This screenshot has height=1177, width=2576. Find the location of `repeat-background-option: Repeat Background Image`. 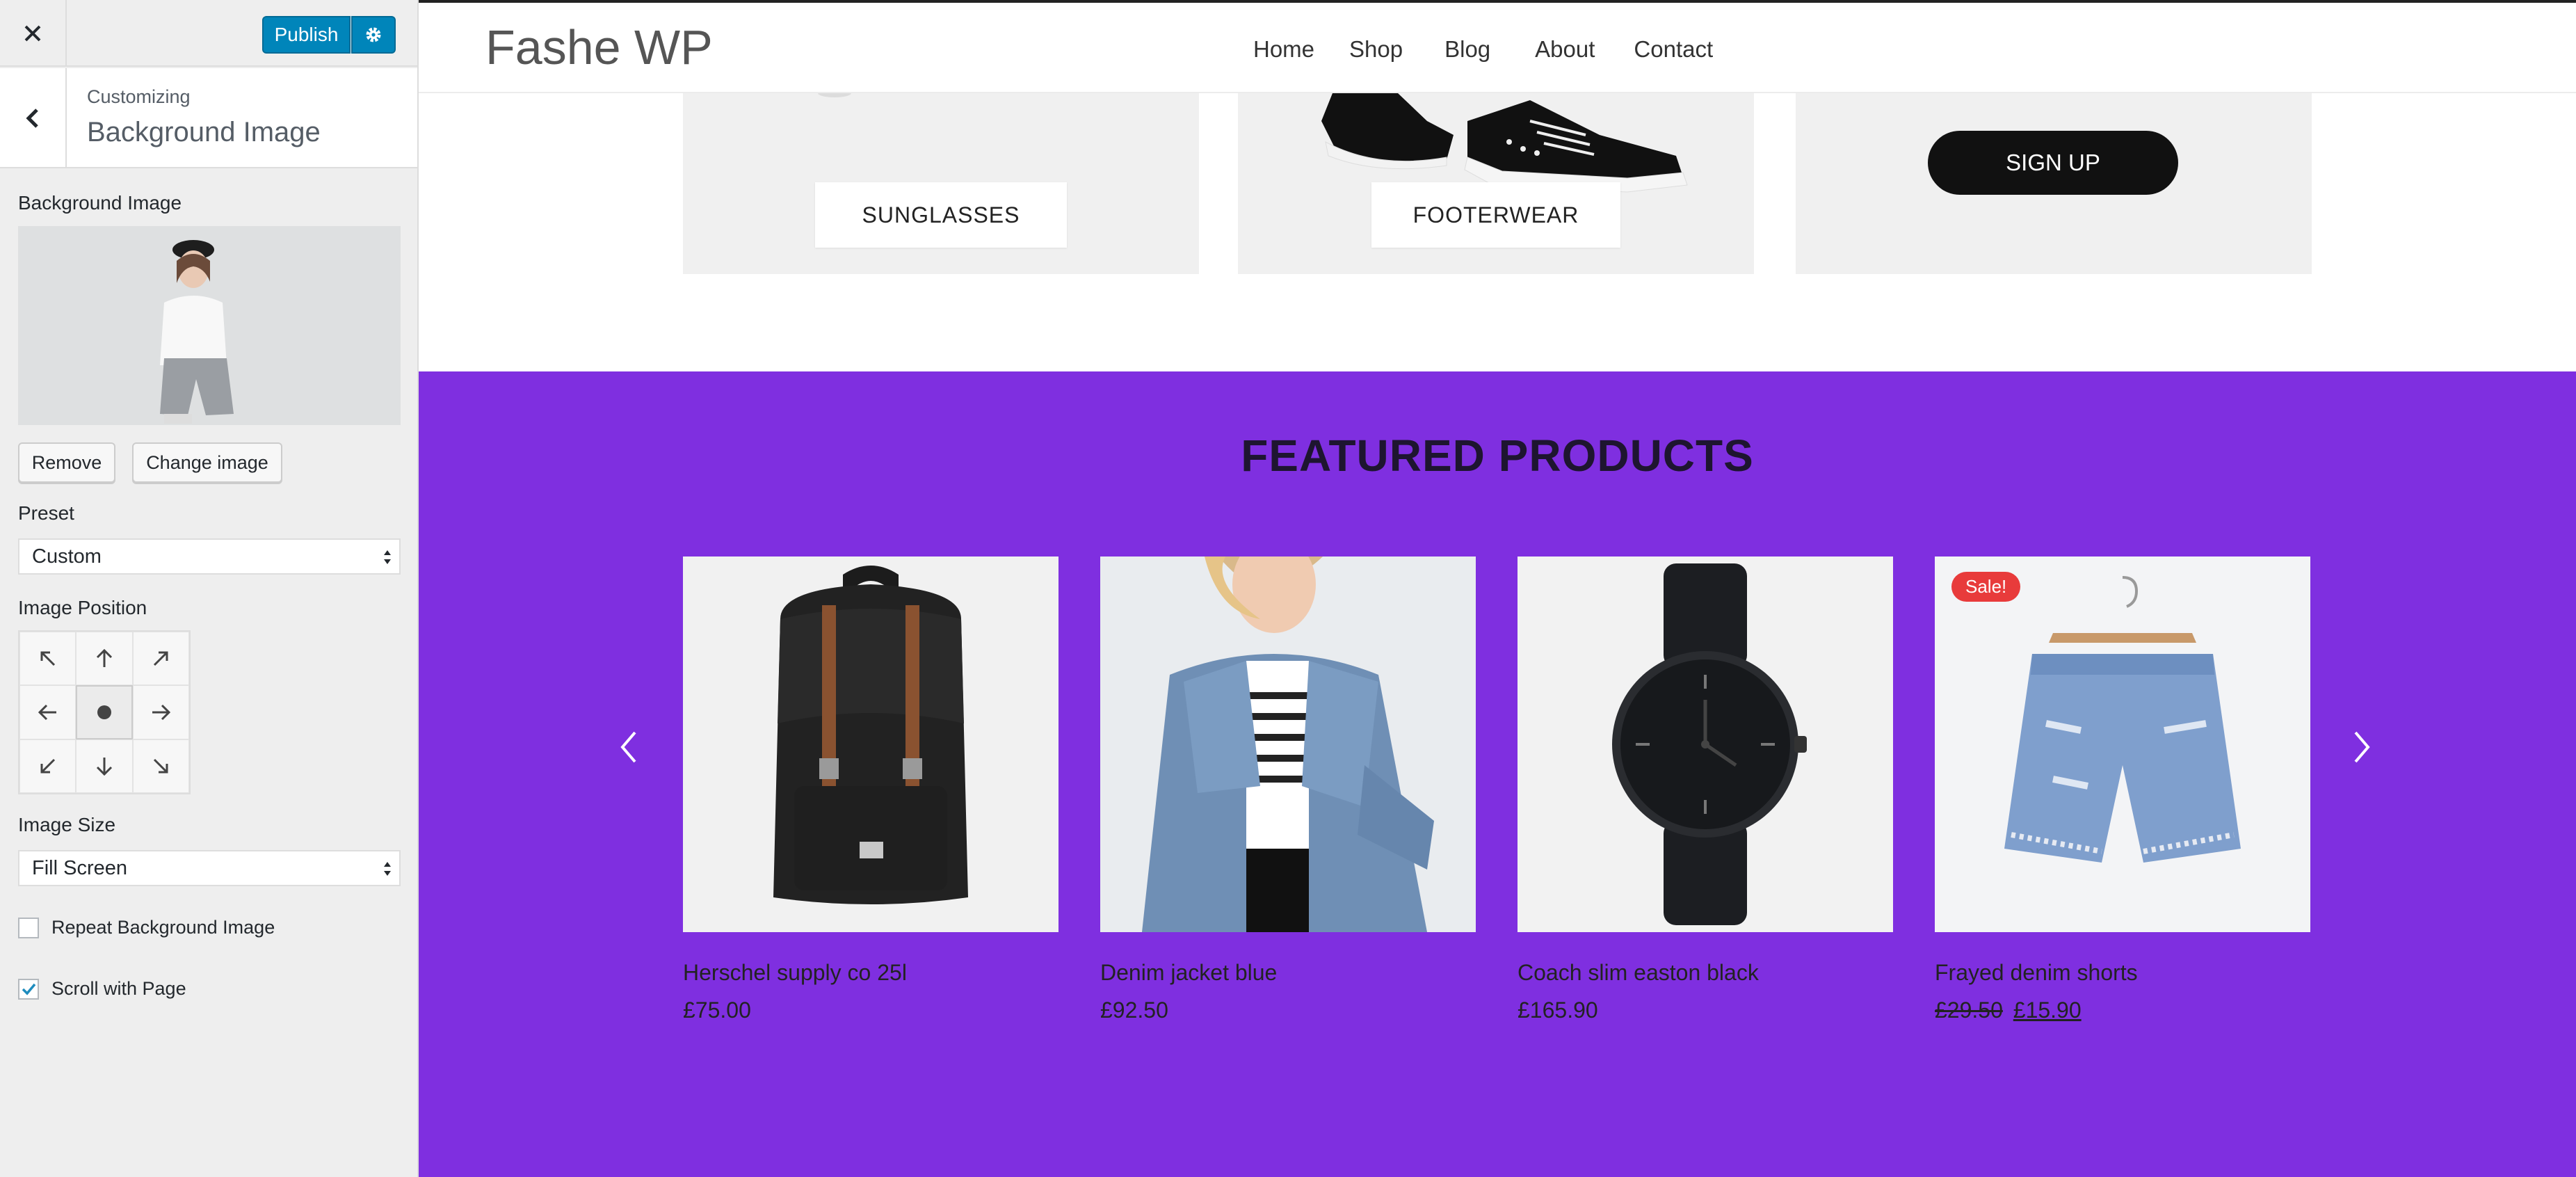

repeat-background-option: Repeat Background Image is located at coordinates (146, 927).